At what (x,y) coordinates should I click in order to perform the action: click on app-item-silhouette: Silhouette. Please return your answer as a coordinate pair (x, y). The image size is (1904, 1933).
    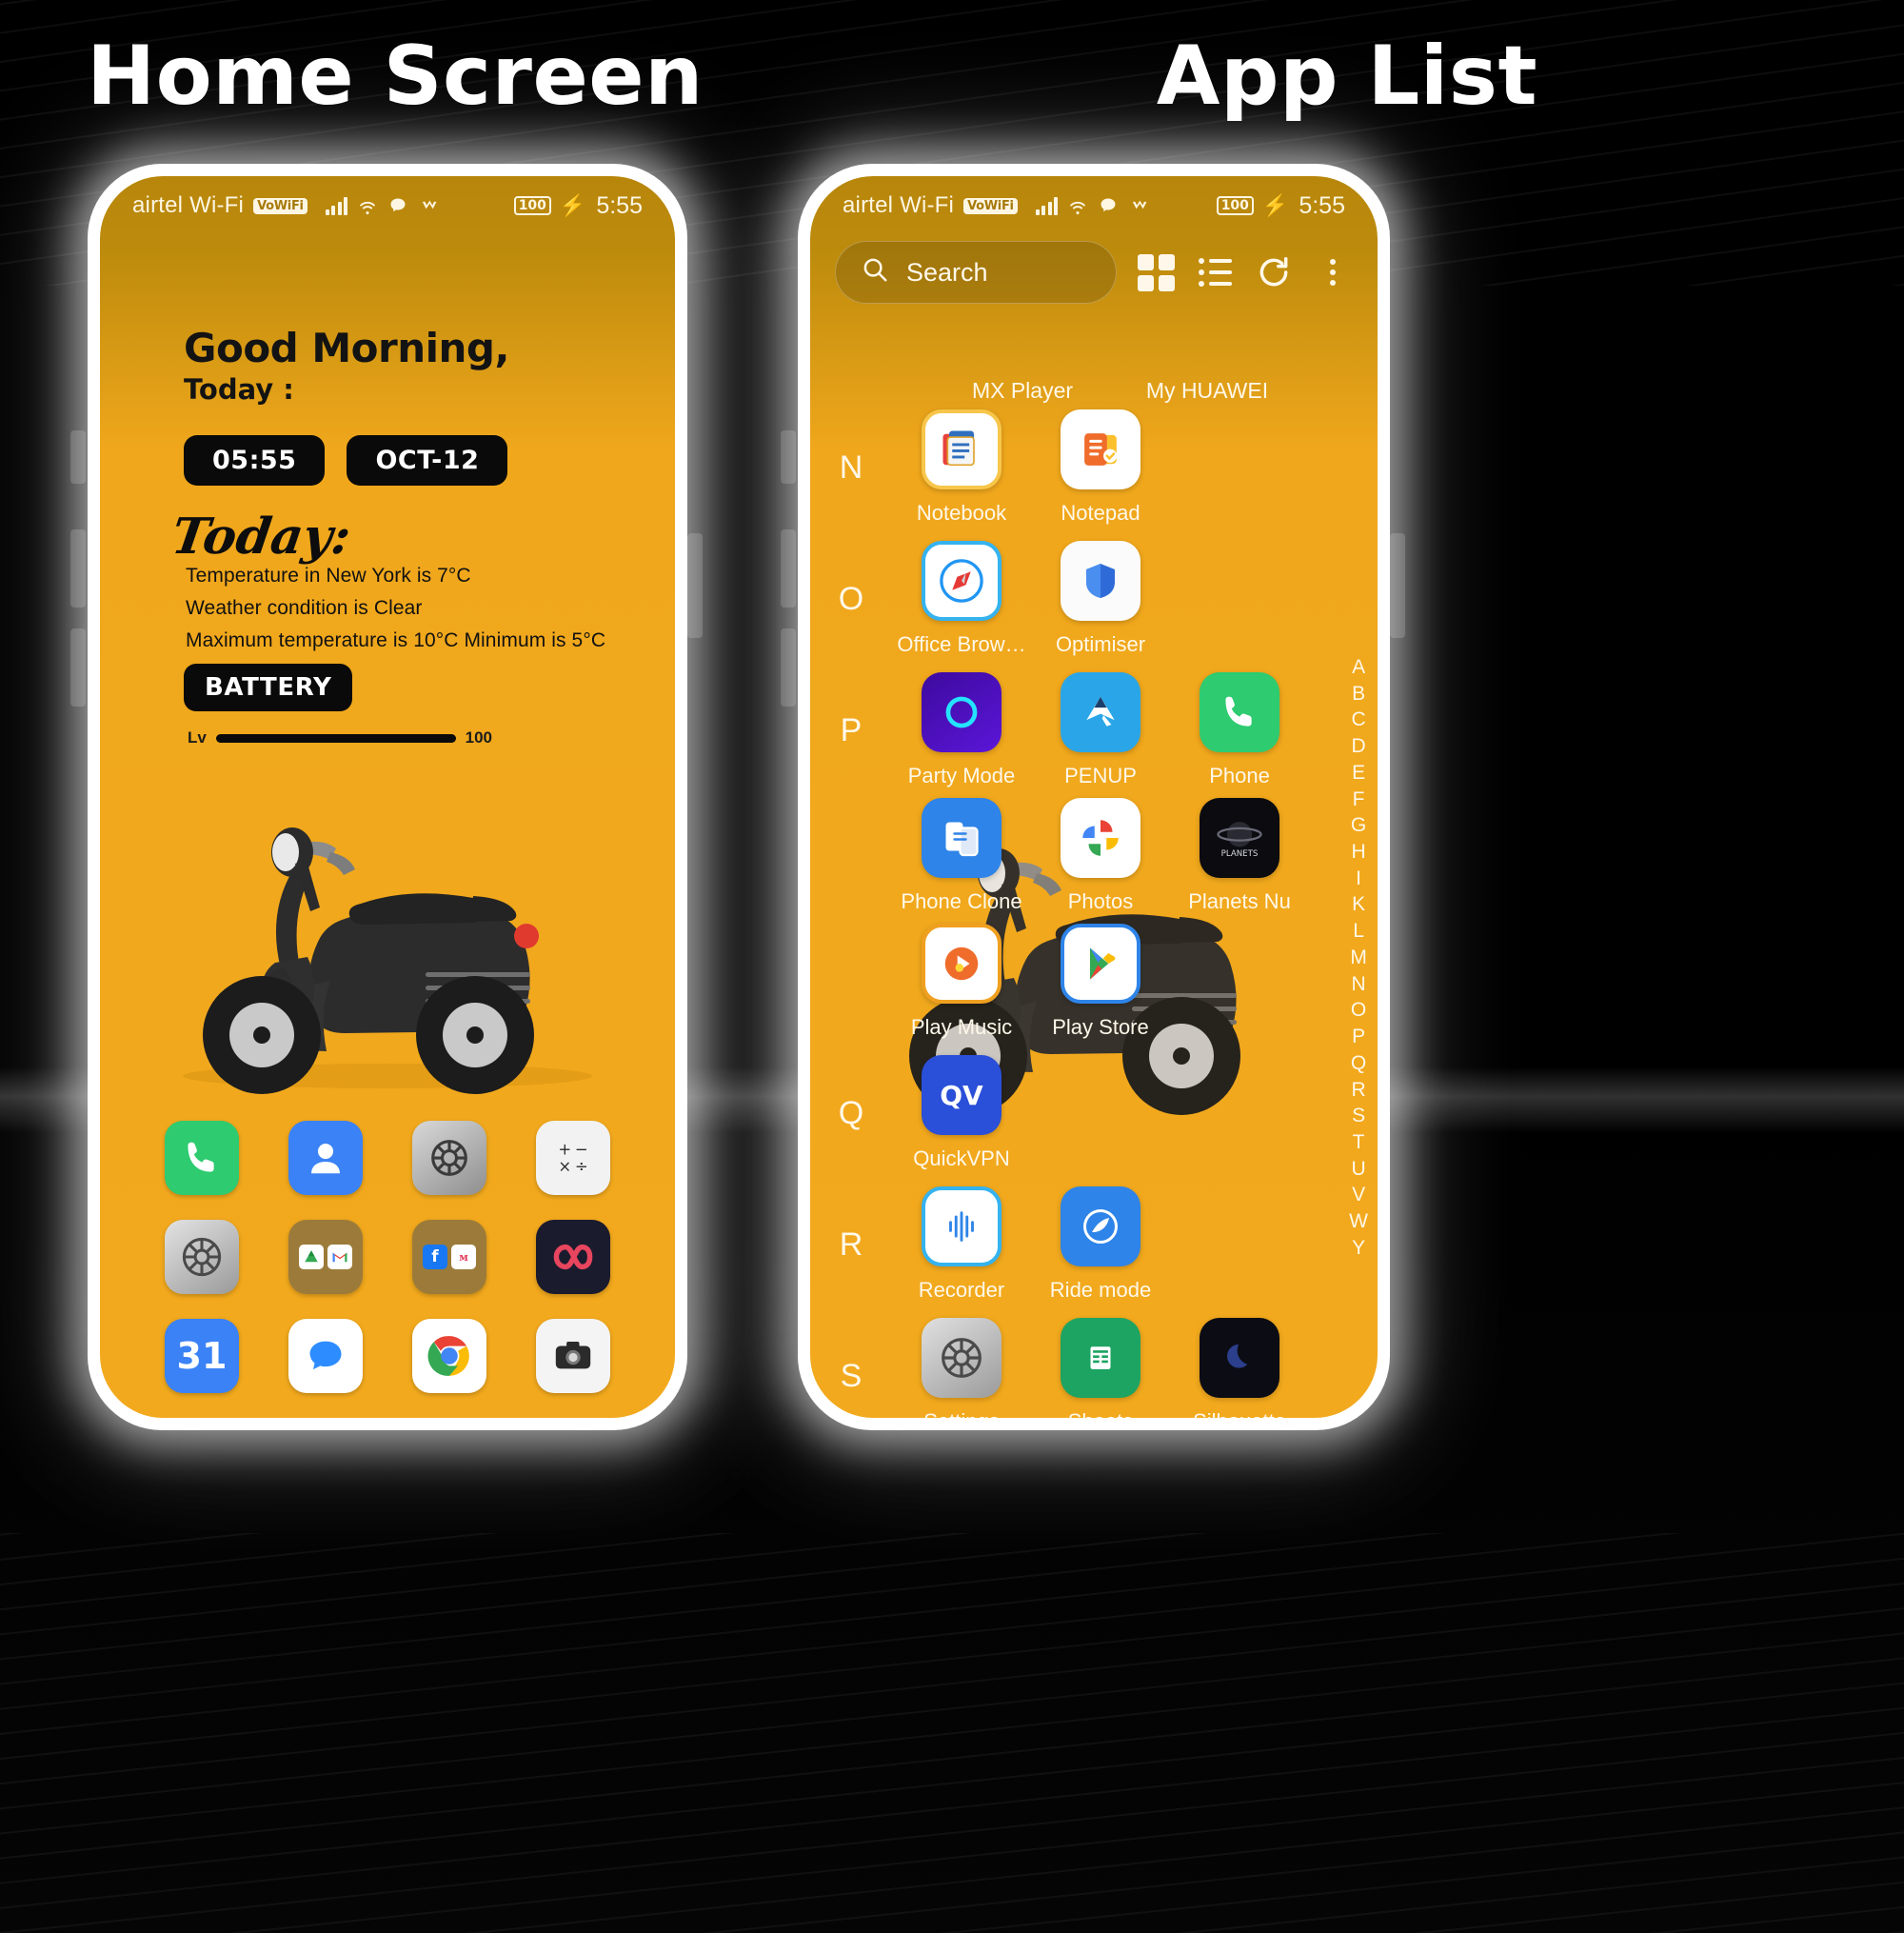
    Looking at the image, I should click on (1239, 1368).